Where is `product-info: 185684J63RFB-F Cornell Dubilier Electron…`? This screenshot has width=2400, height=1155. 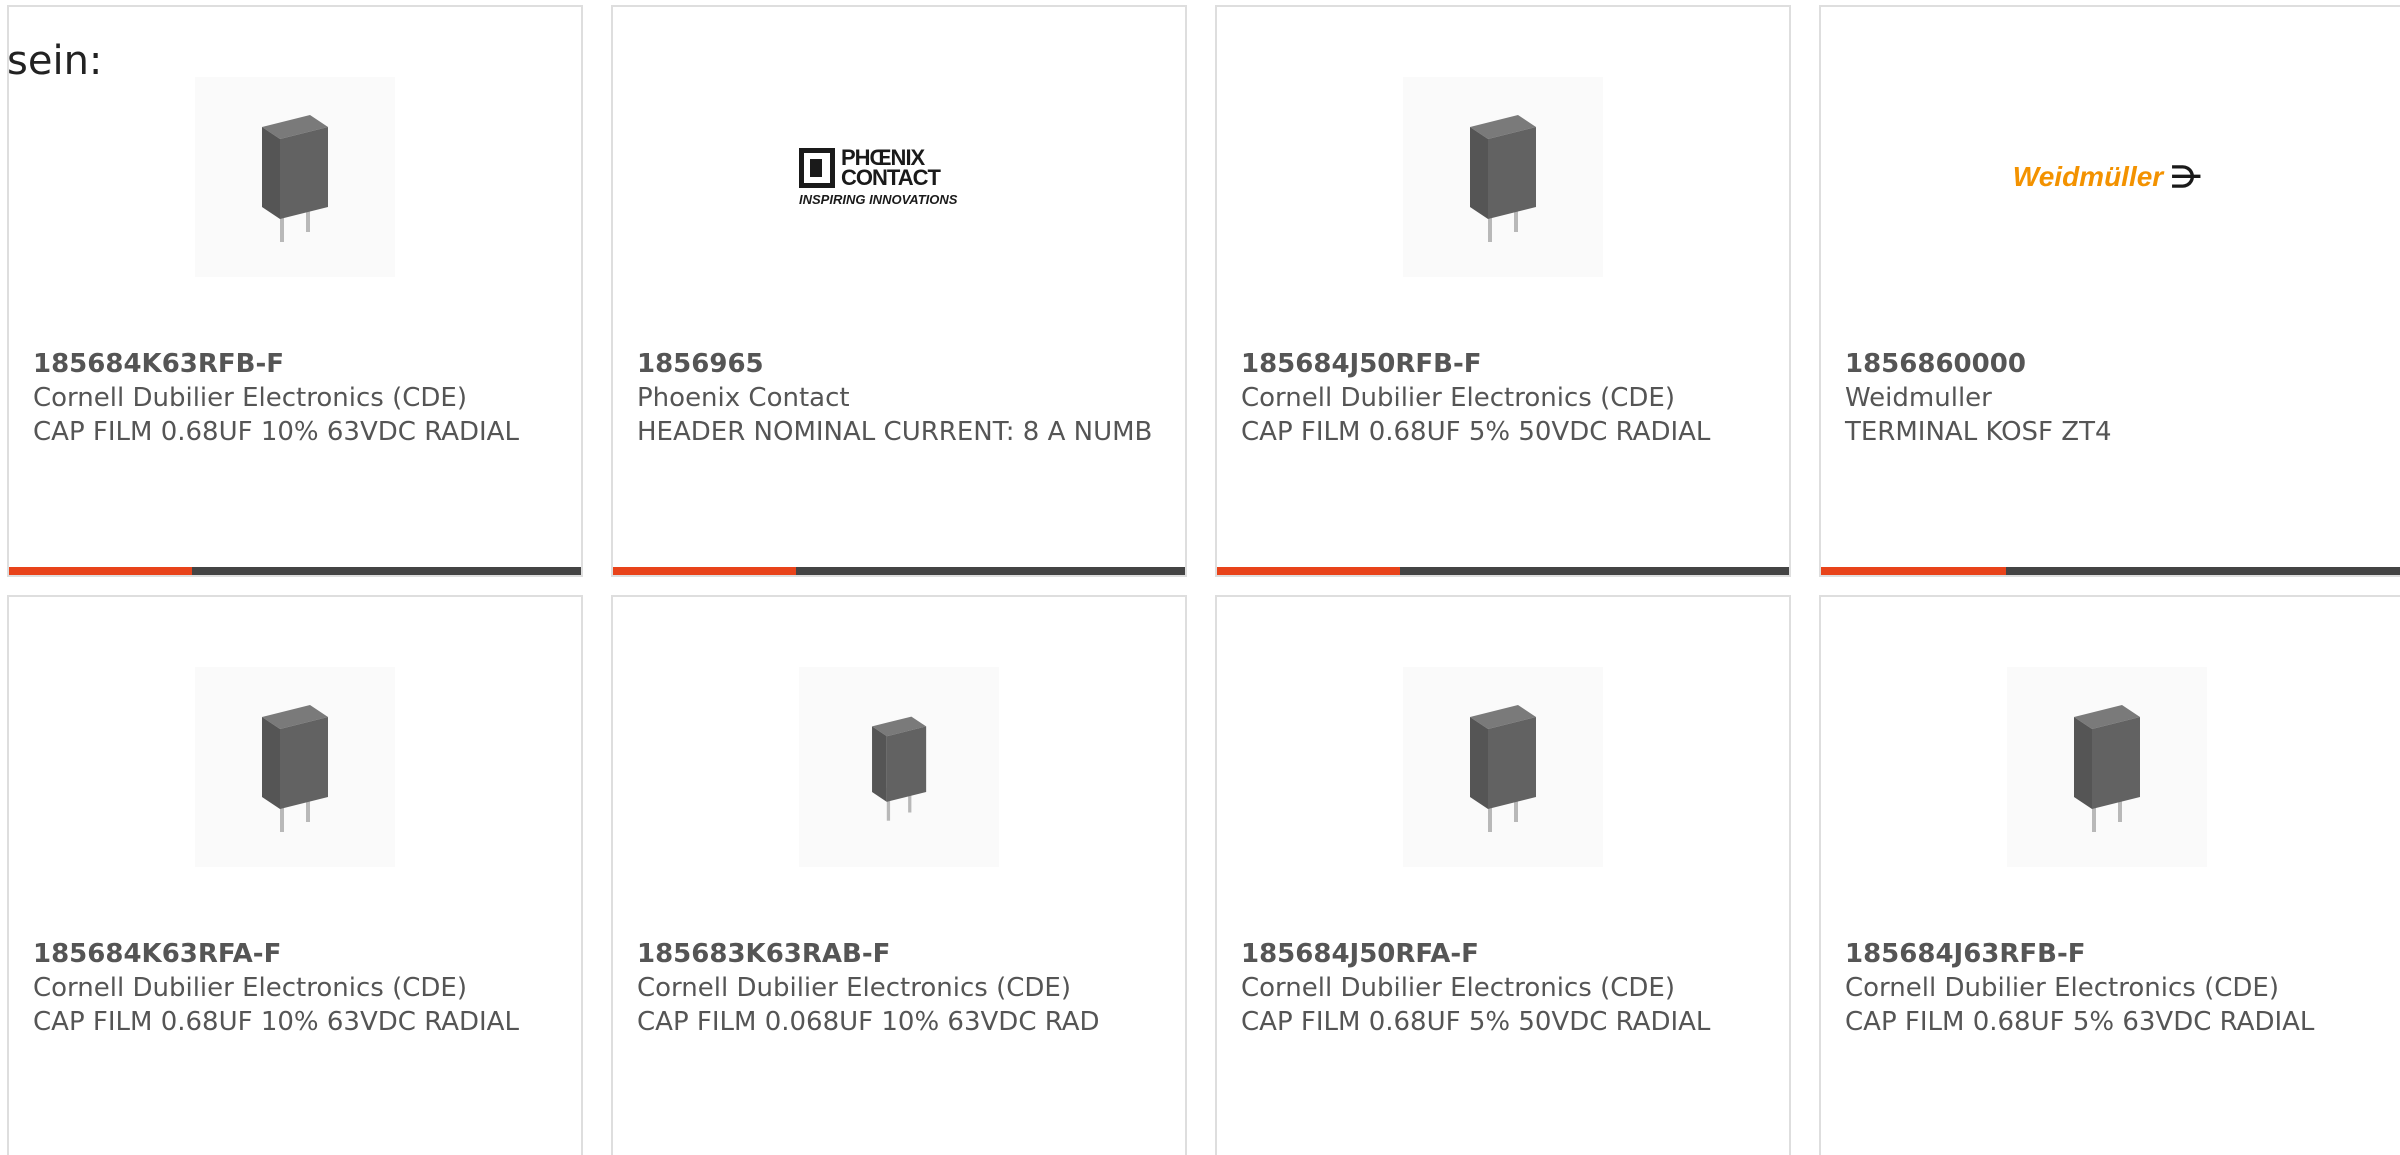 product-info: 185684J63RFB-F Cornell Dubilier Electron… is located at coordinates (2110, 988).